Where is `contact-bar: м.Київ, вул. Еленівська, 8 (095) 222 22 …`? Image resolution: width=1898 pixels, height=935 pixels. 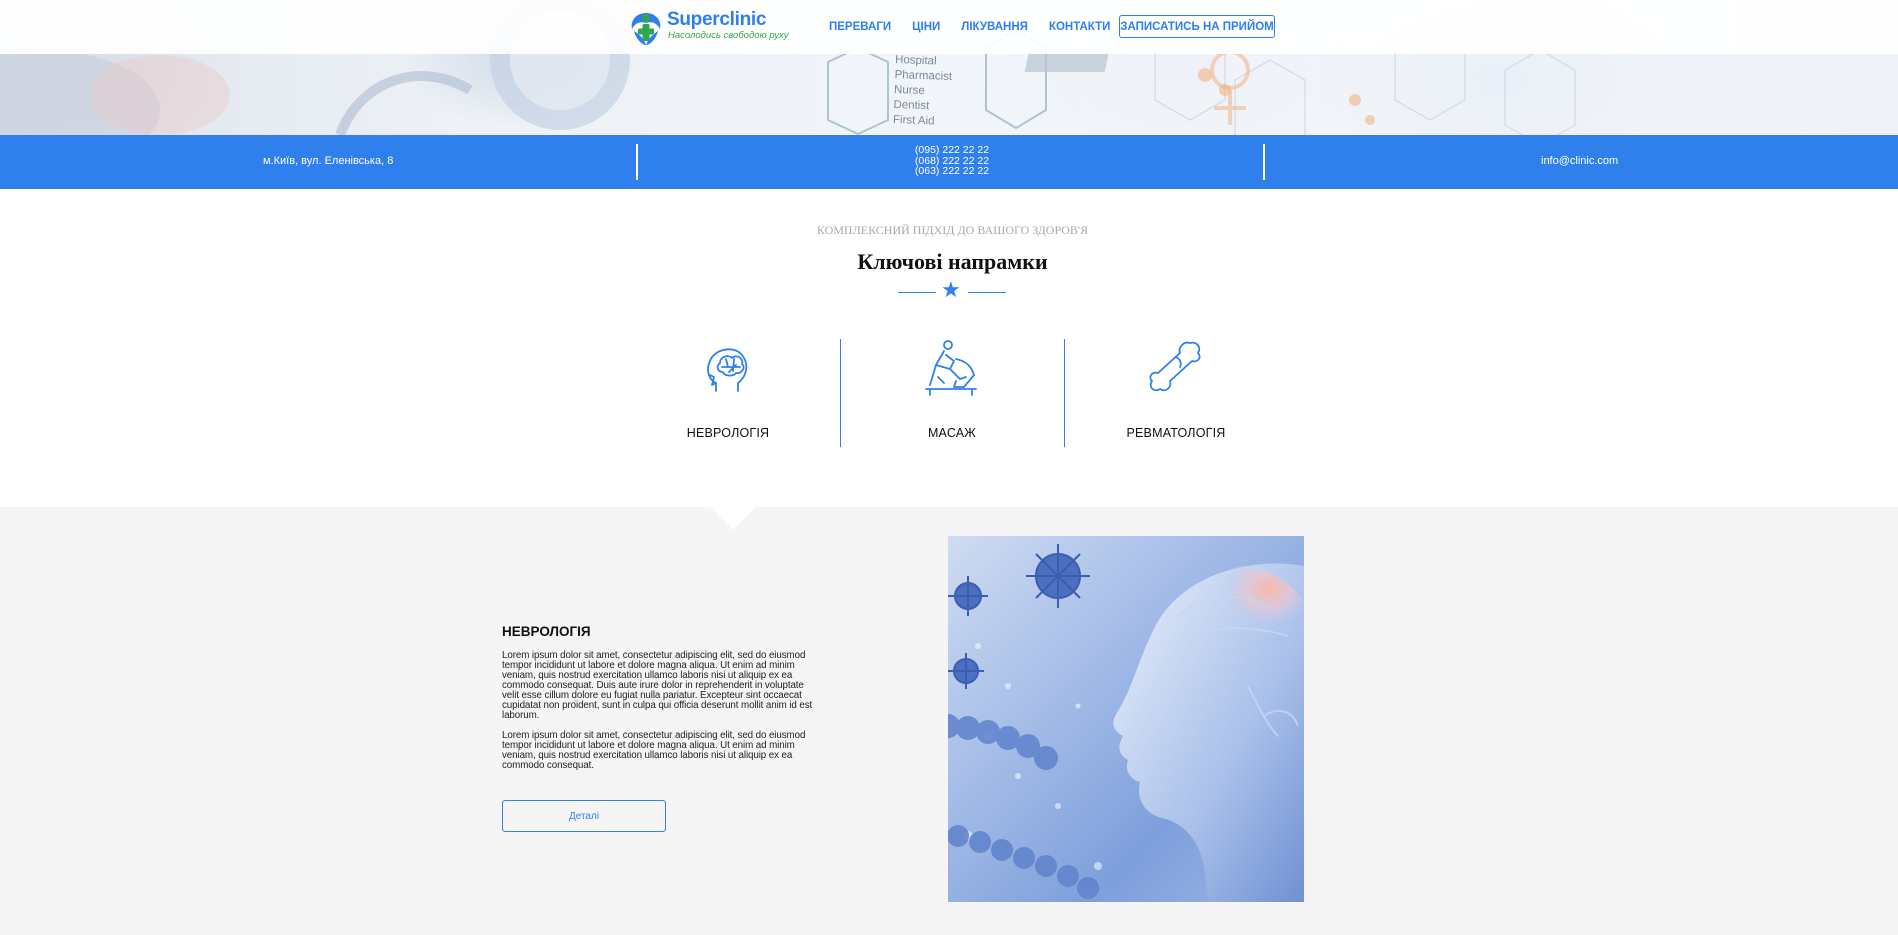 contact-bar: м.Київ, вул. Еленівська, 8 (095) 222 22 … is located at coordinates (949, 162).